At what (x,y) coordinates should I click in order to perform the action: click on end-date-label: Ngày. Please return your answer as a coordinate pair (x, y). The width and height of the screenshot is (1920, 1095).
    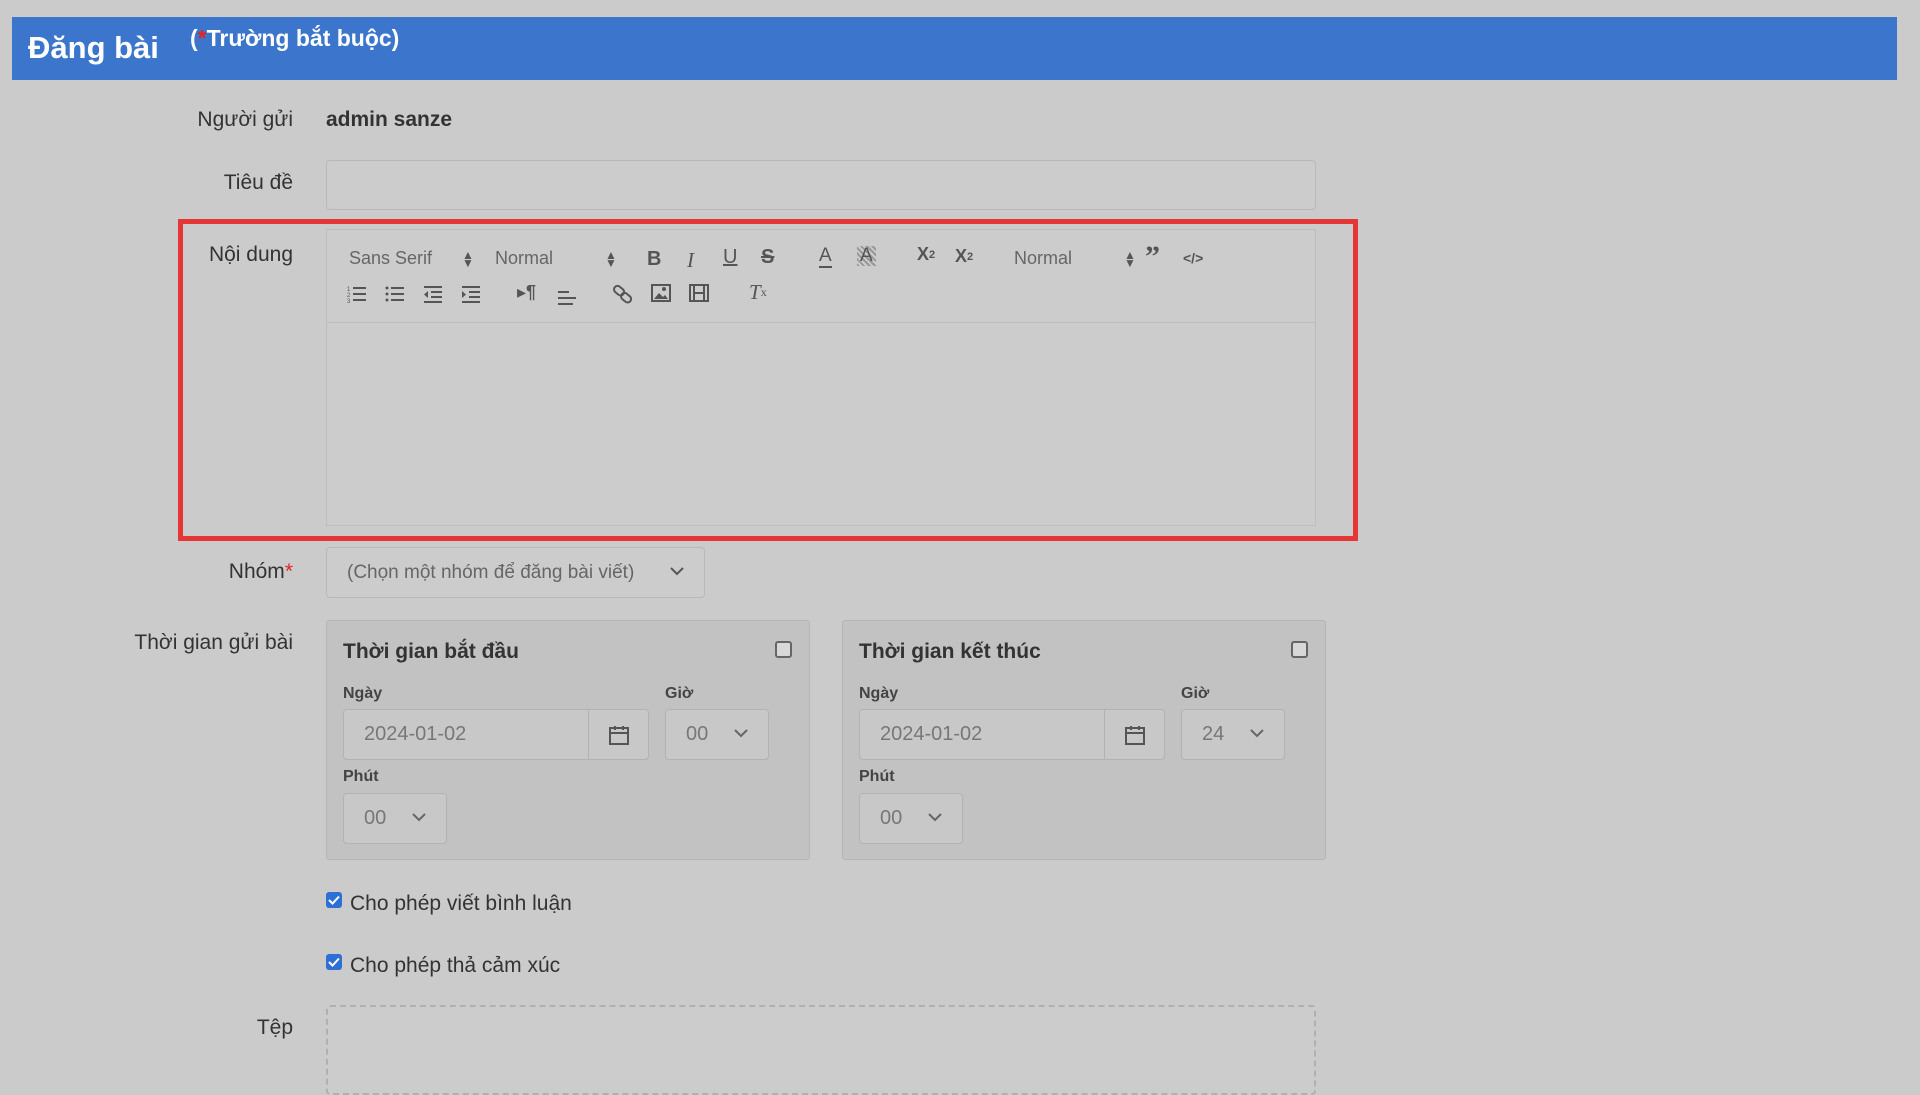
    Looking at the image, I should click on (879, 693).